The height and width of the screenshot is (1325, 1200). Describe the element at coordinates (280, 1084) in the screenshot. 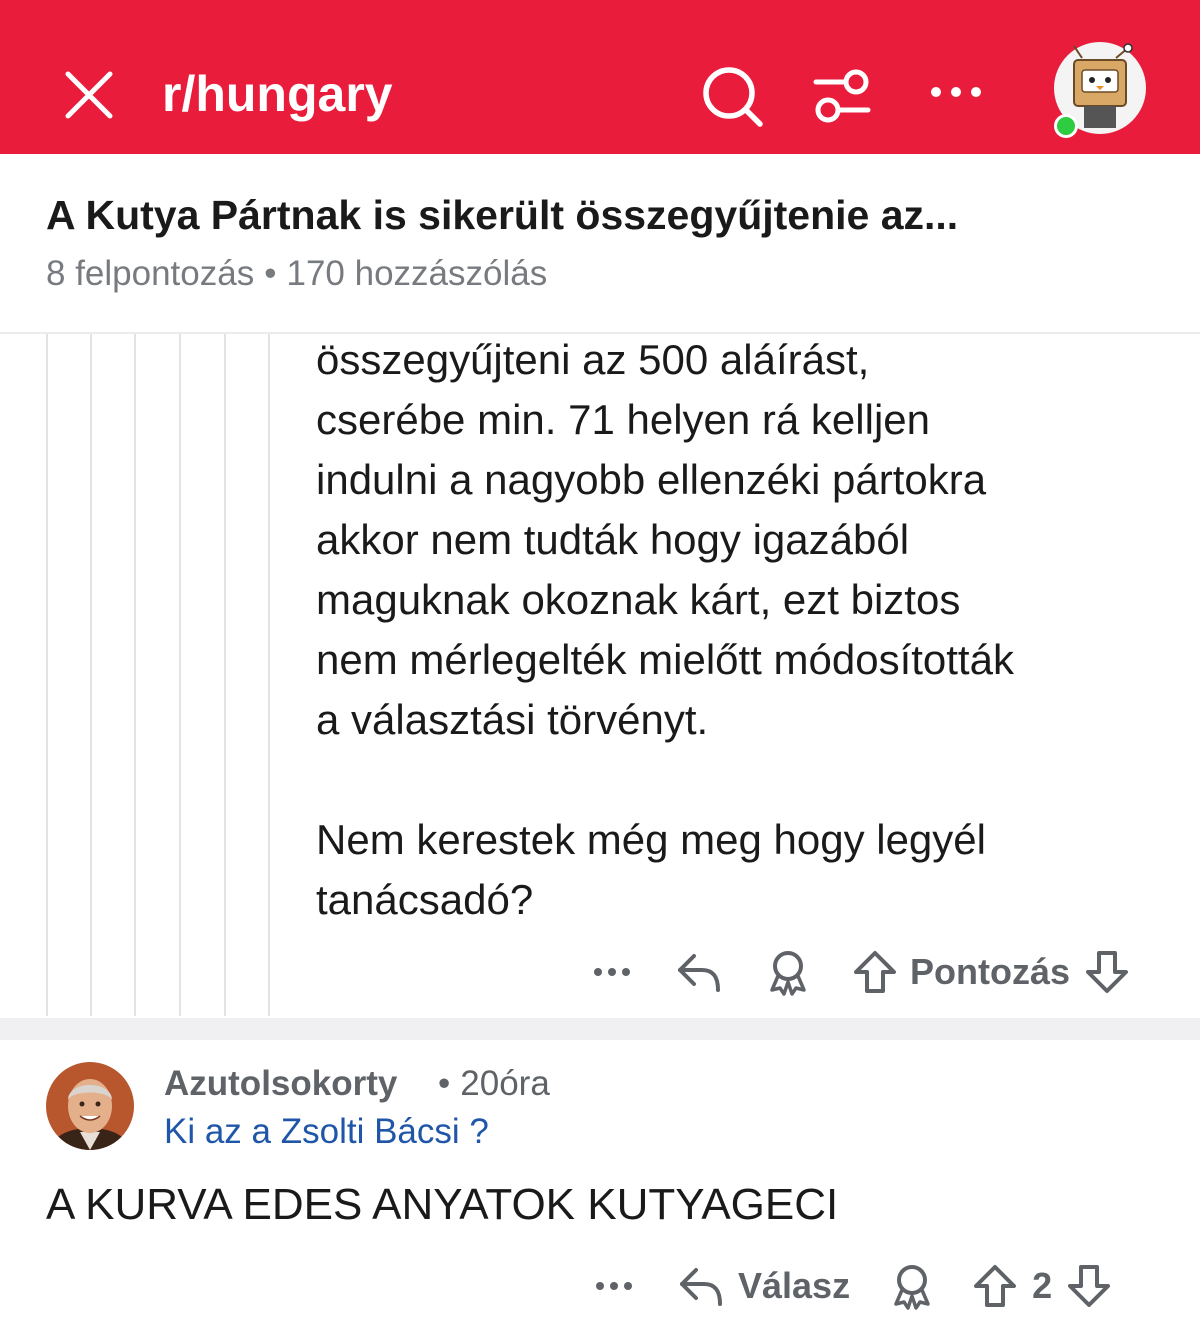

I see `comment-author: Azutolsokorty` at that location.